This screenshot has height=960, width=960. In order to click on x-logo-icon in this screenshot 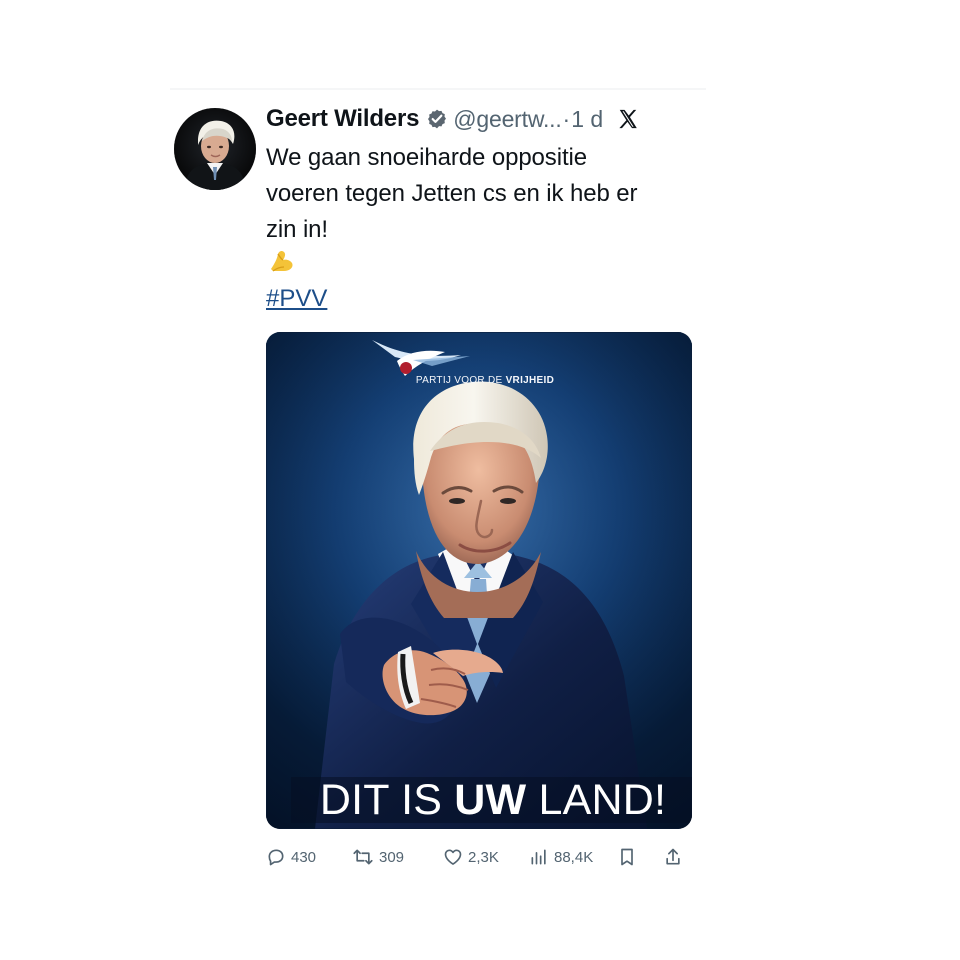, I will do `click(628, 119)`.